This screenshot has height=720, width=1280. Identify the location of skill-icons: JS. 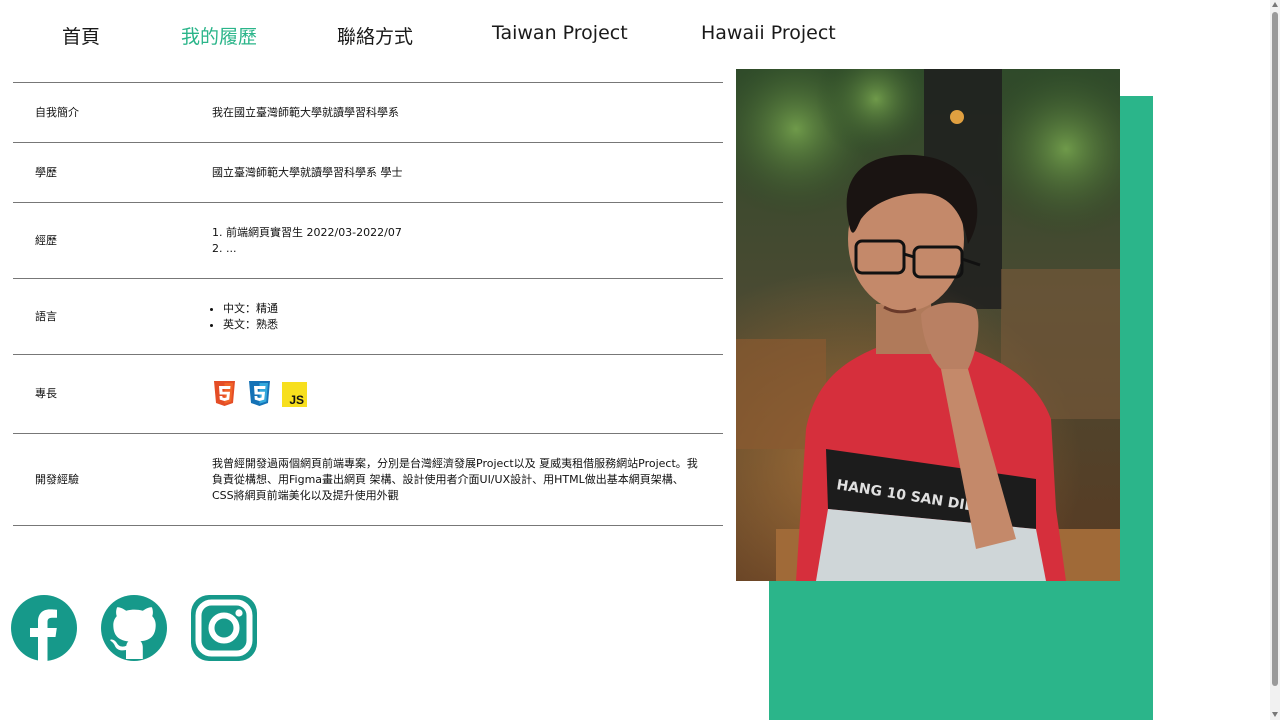
(458, 394).